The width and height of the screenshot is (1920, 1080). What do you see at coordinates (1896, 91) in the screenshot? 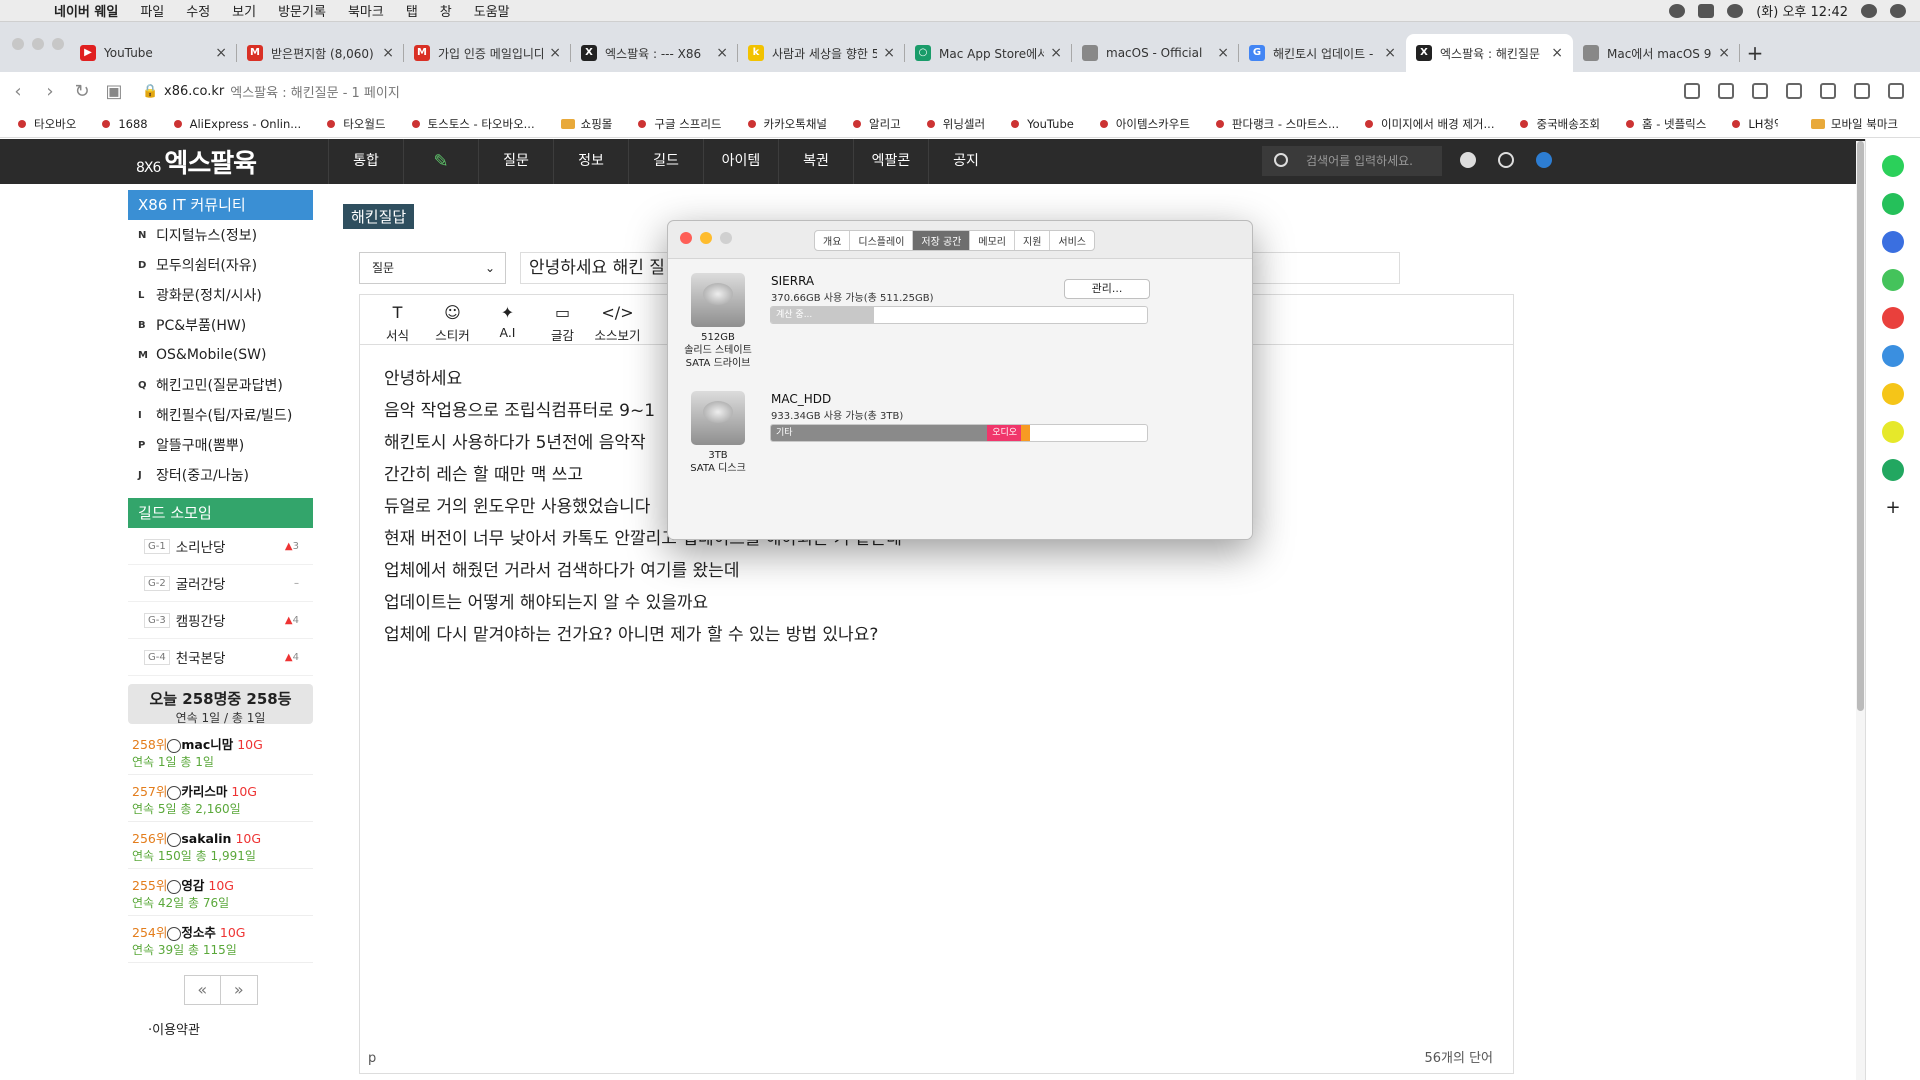
I see `menu-icon` at bounding box center [1896, 91].